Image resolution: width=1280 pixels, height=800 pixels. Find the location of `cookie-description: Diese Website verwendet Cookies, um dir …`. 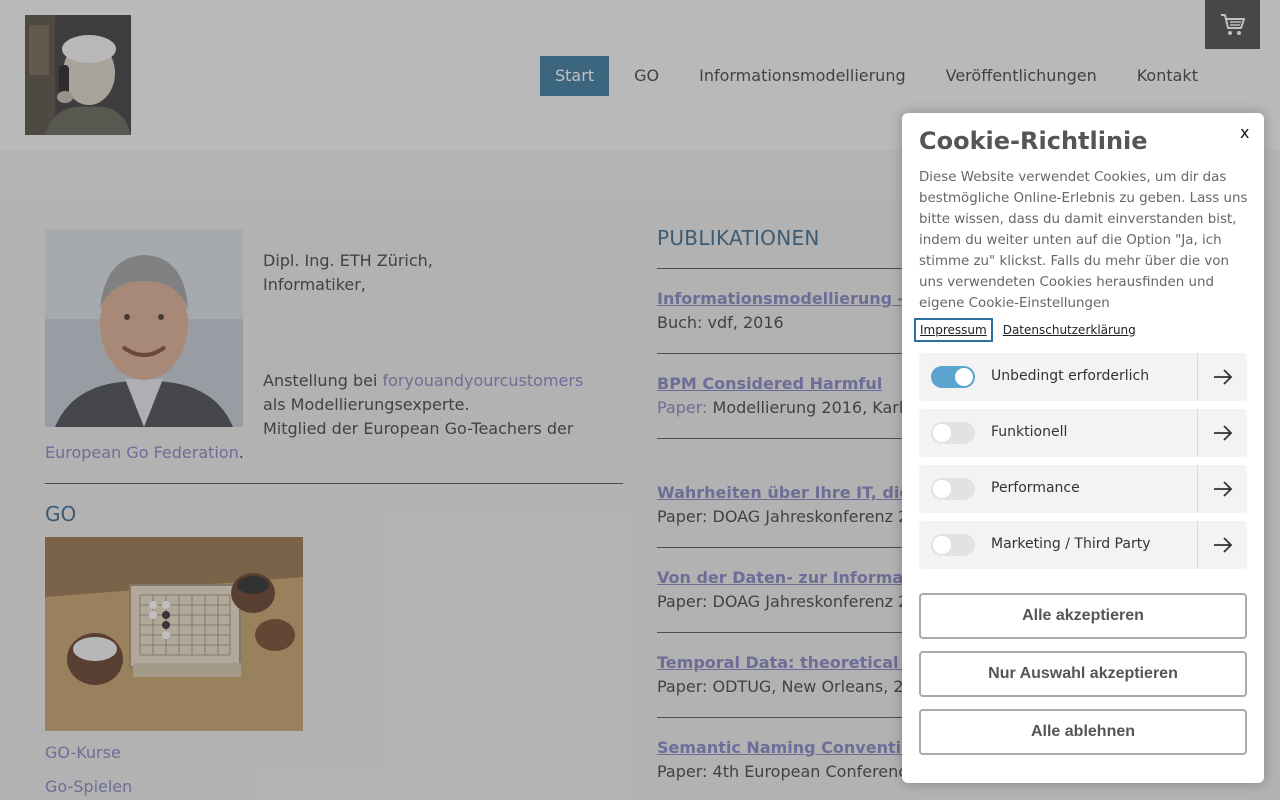

cookie-description: Diese Website verwendet Cookies, um dir … is located at coordinates (1083, 240).